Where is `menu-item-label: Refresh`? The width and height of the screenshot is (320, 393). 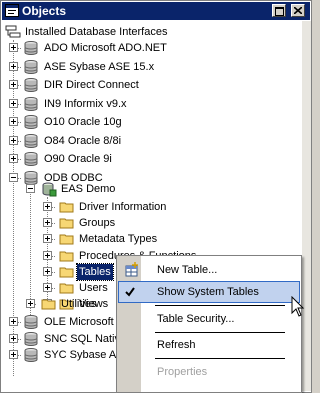
menu-item-label: Refresh is located at coordinates (176, 345).